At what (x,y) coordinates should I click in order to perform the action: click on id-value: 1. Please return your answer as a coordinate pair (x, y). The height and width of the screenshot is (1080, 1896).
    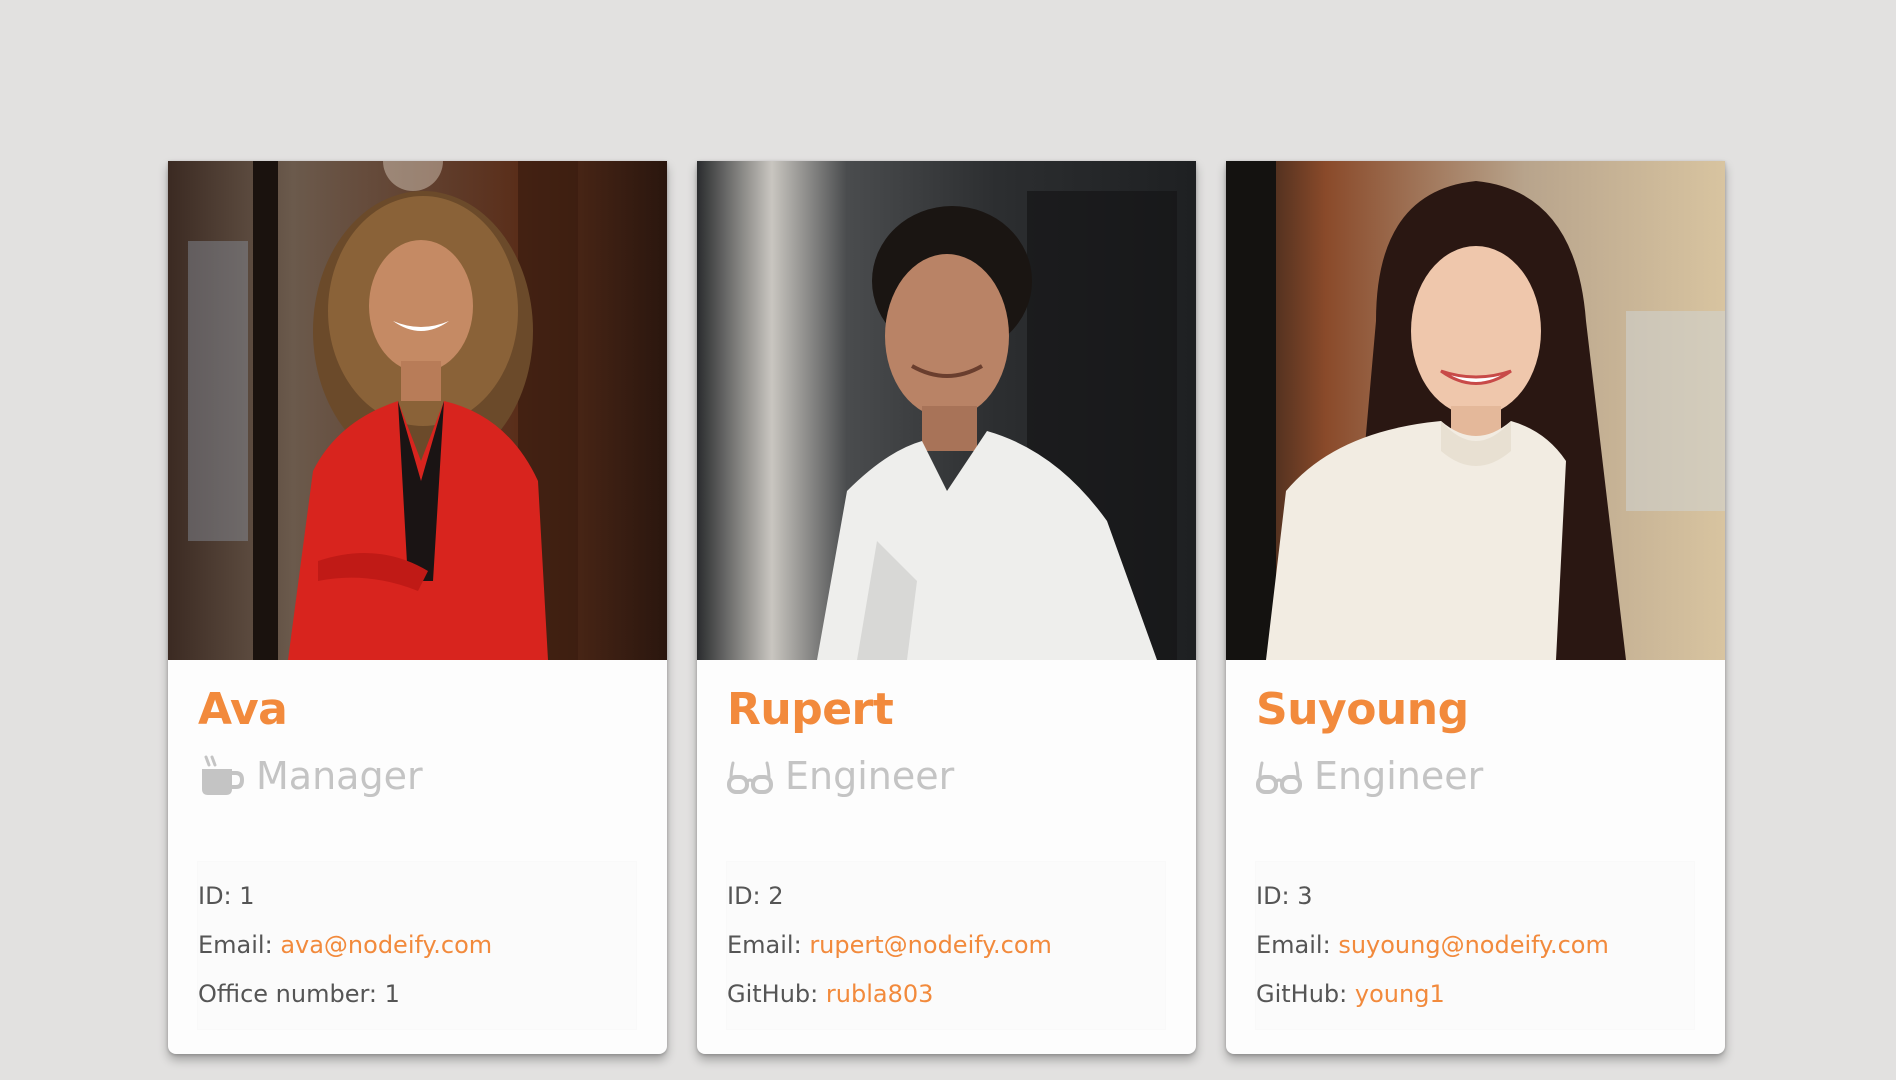
    Looking at the image, I should click on (247, 896).